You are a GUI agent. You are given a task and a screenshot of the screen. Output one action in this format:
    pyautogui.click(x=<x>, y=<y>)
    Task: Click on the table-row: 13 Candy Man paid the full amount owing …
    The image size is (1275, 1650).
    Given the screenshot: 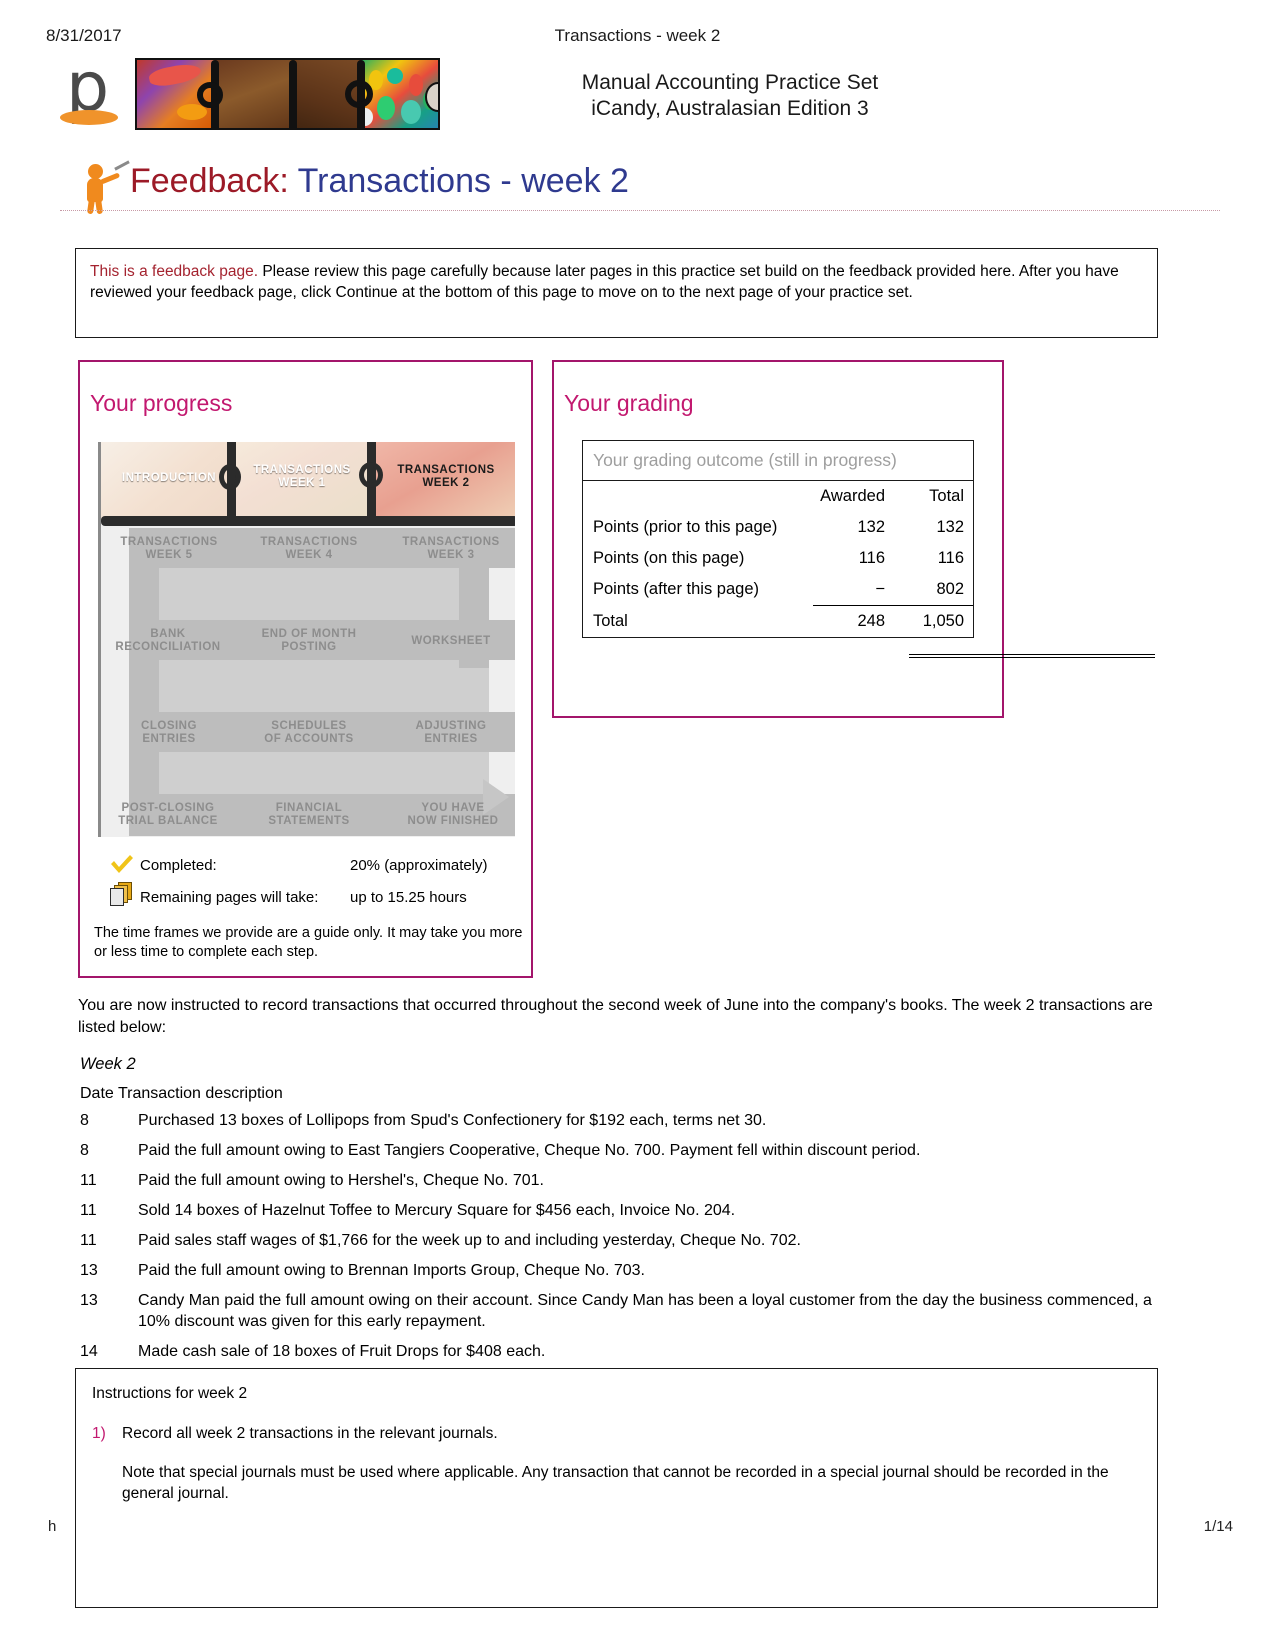 What is the action you would take?
    pyautogui.click(x=620, y=1311)
    